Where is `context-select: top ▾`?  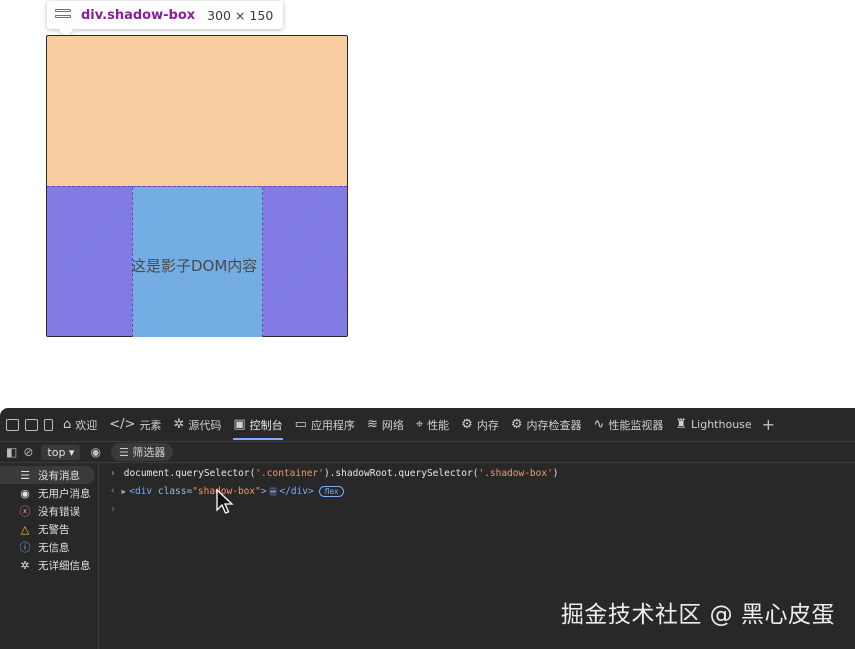
context-select: top ▾ is located at coordinates (61, 452).